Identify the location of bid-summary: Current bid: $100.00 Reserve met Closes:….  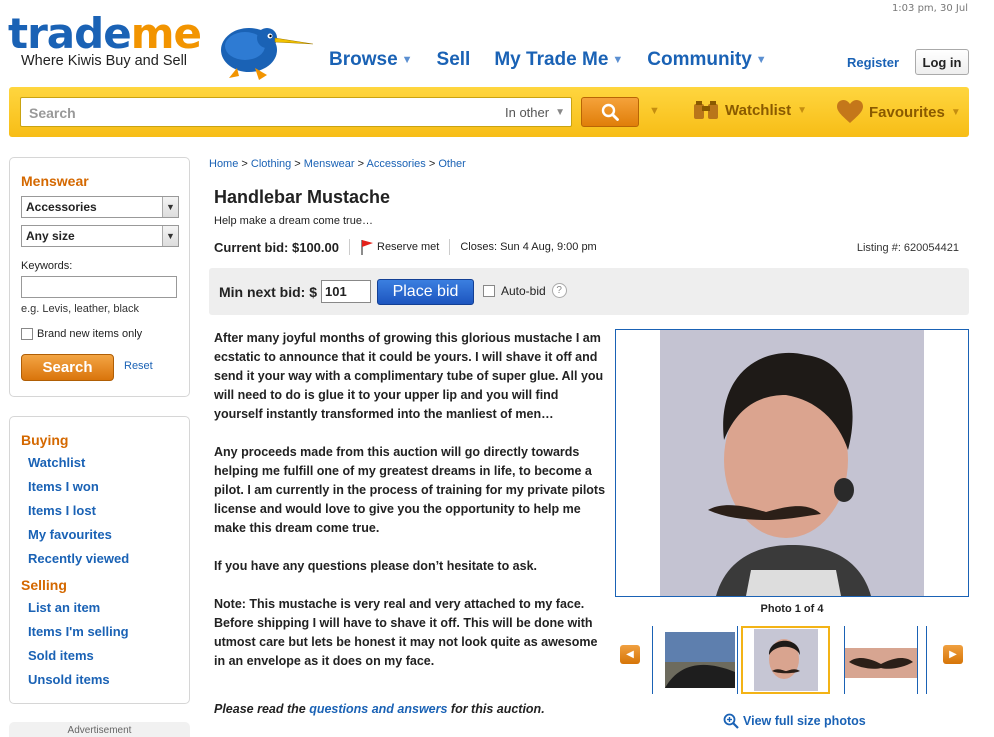
(405, 247).